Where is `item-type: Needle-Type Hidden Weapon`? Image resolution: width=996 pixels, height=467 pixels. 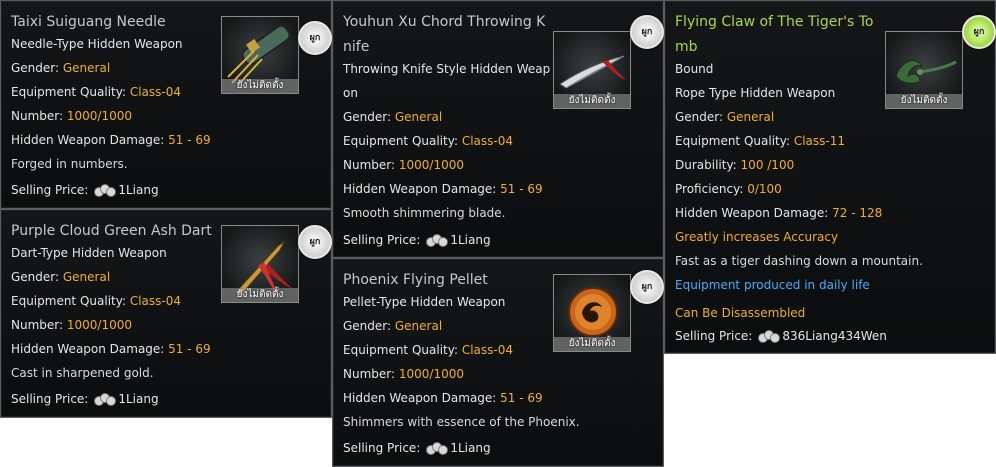 item-type: Needle-Type Hidden Weapon is located at coordinates (97, 44).